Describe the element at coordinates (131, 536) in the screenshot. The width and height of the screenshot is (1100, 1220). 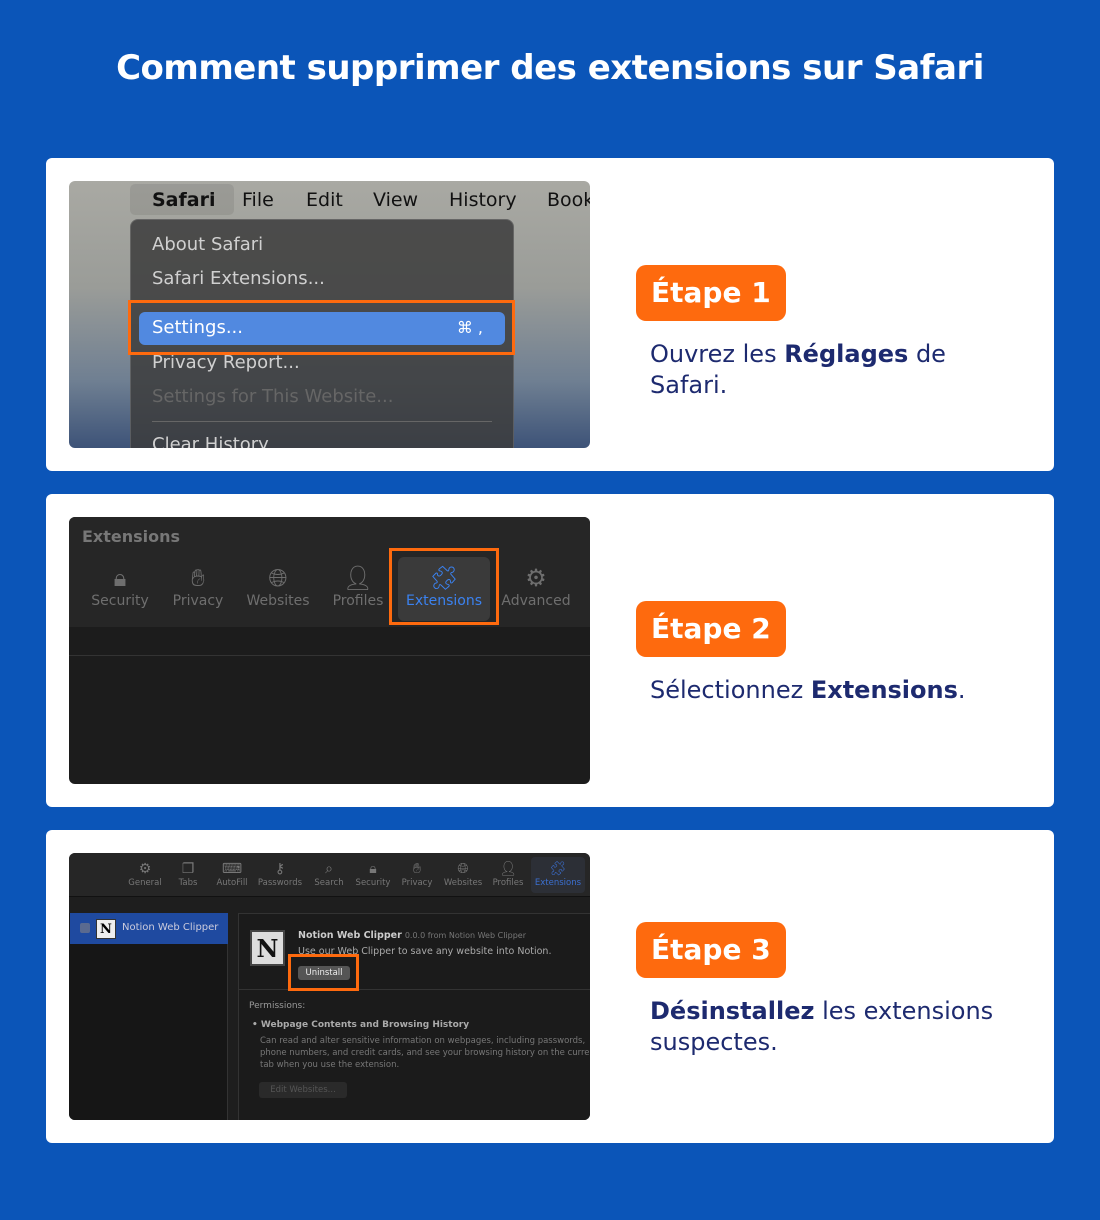
I see `window-title: Extensions` at that location.